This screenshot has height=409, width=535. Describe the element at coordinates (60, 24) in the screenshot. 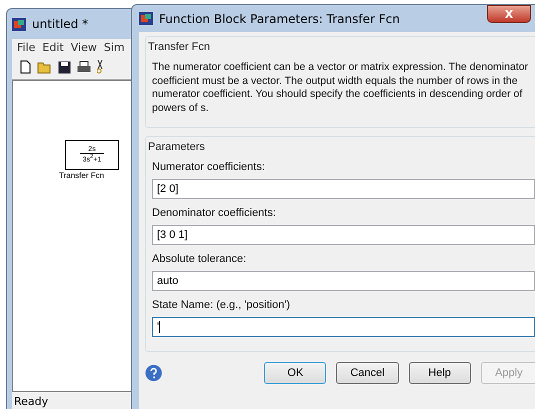

I see `window-title: untitled *` at that location.